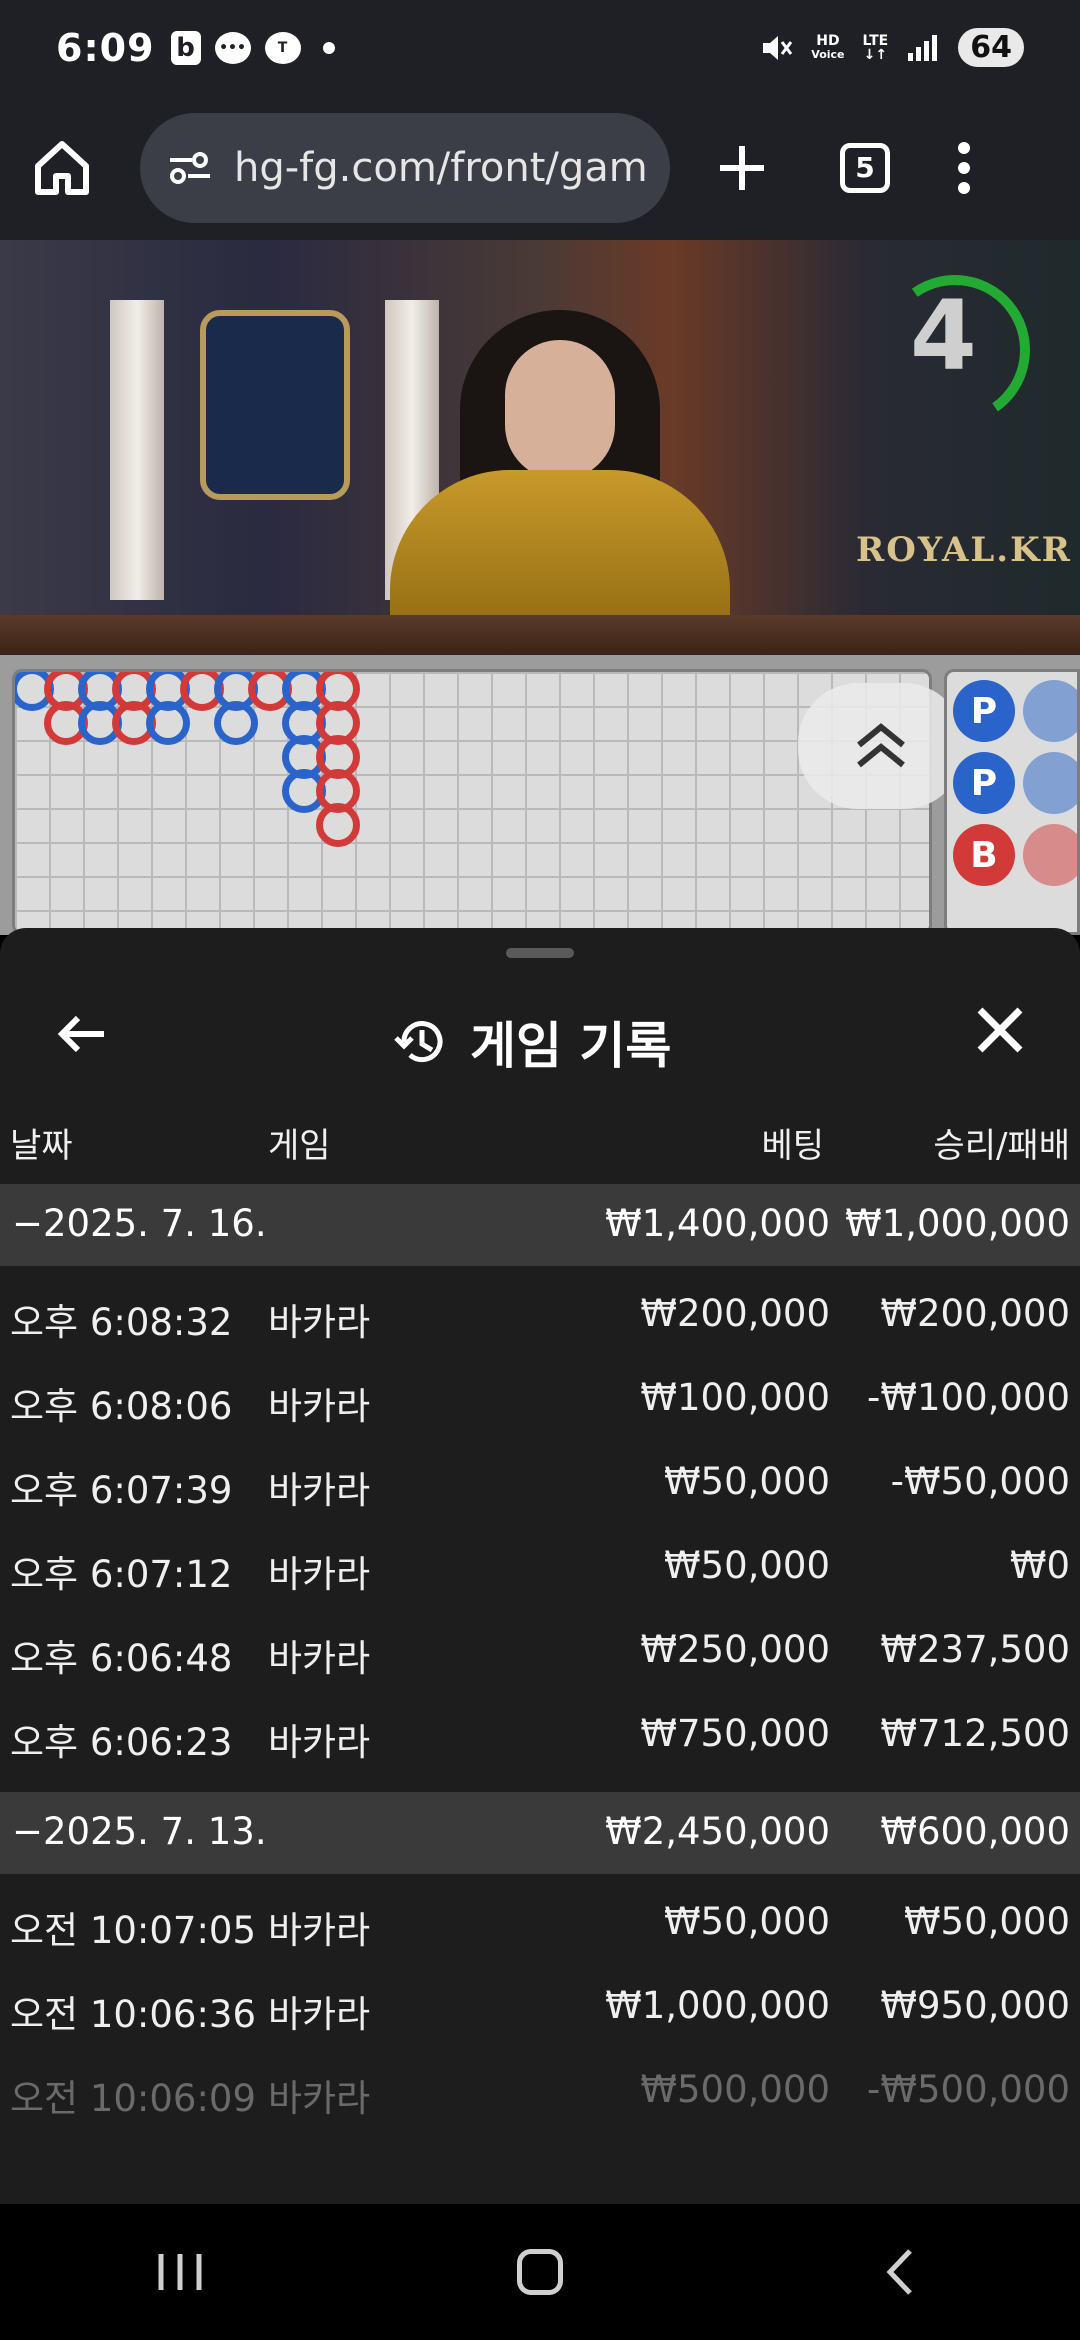  I want to click on row-result: ₩712,500, so click(975, 1733).